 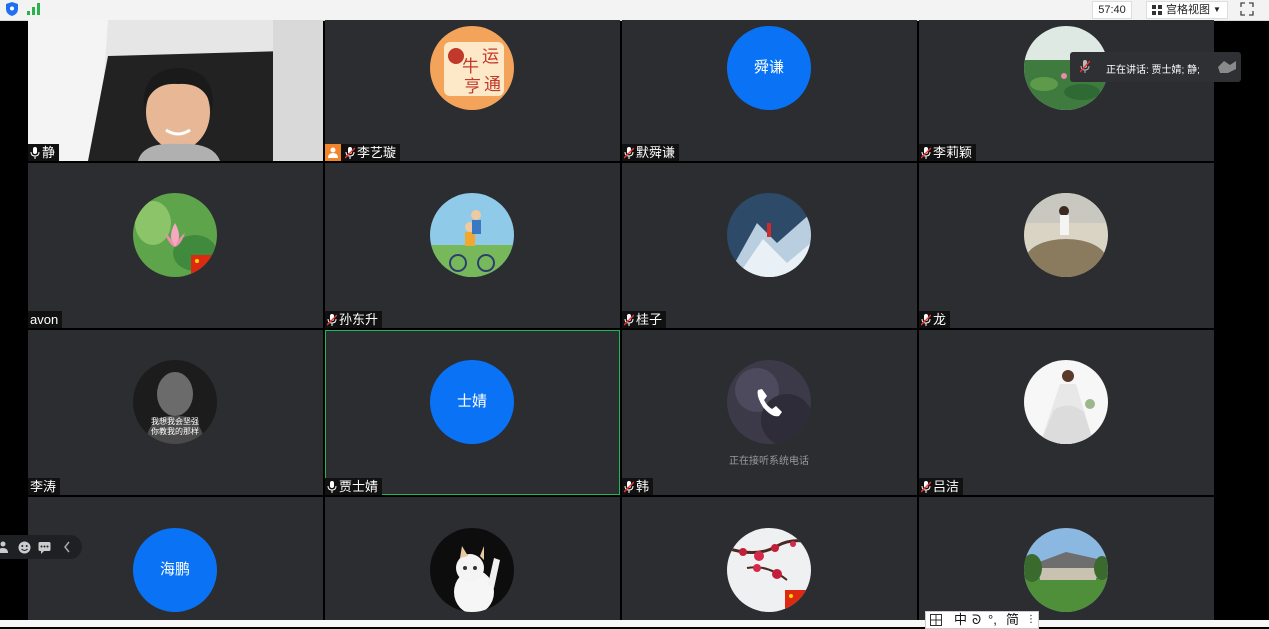 What do you see at coordinates (359, 319) in the screenshot?
I see `participant-name: 孙东升` at bounding box center [359, 319].